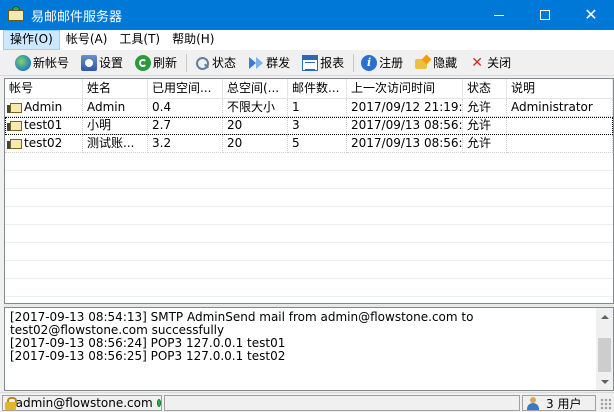  I want to click on close-label: 关闭, so click(499, 63).